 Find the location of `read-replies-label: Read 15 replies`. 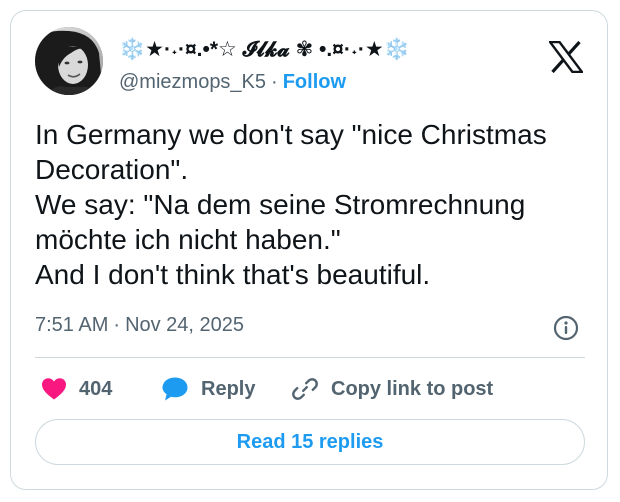

read-replies-label: Read 15 replies is located at coordinates (310, 441).